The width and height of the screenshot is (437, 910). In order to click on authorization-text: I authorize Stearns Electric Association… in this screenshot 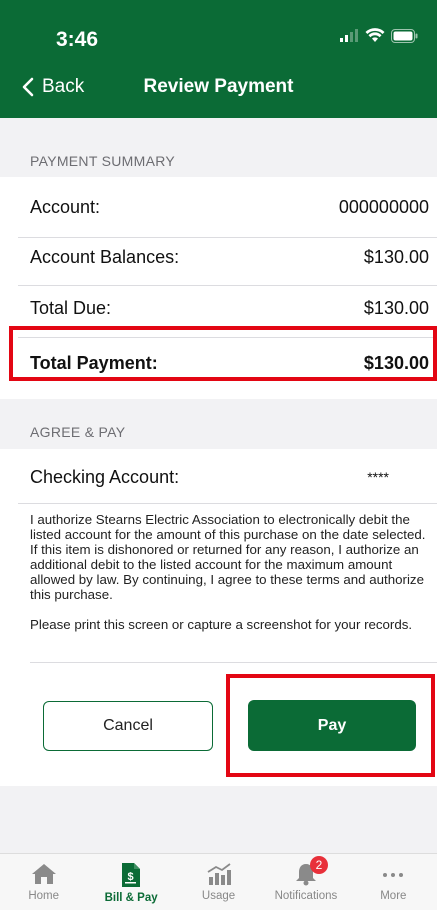, I will do `click(228, 557)`.